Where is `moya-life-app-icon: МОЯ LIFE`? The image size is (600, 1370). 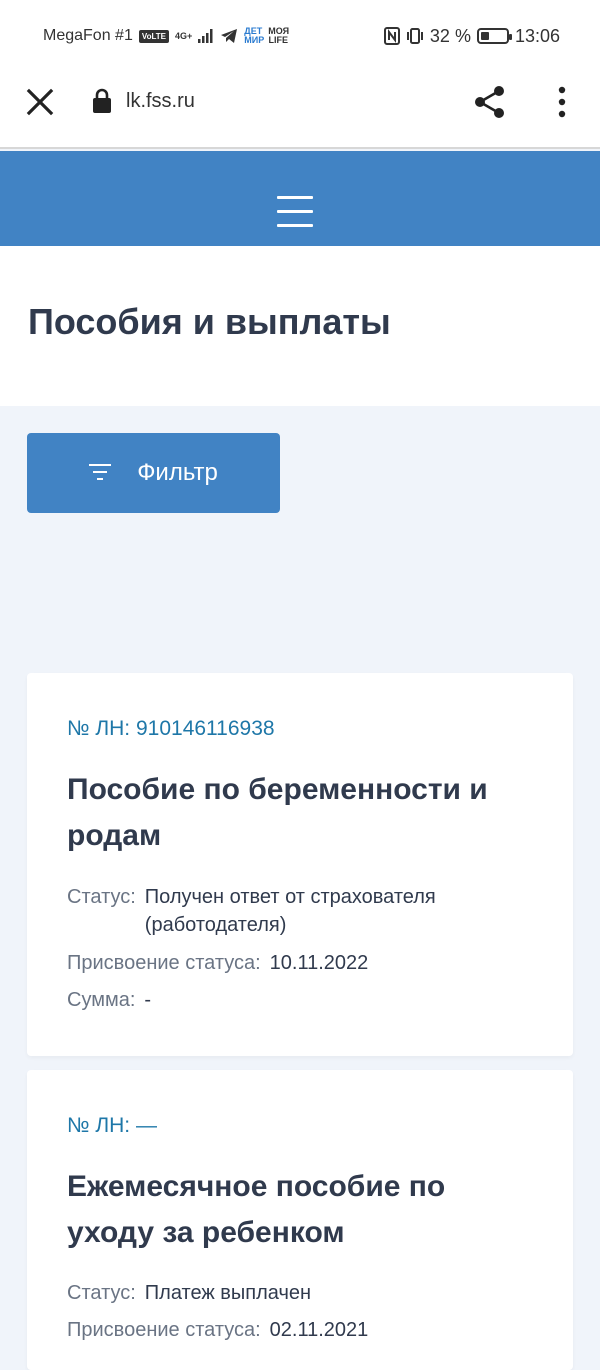 moya-life-app-icon: МОЯ LIFE is located at coordinates (279, 35).